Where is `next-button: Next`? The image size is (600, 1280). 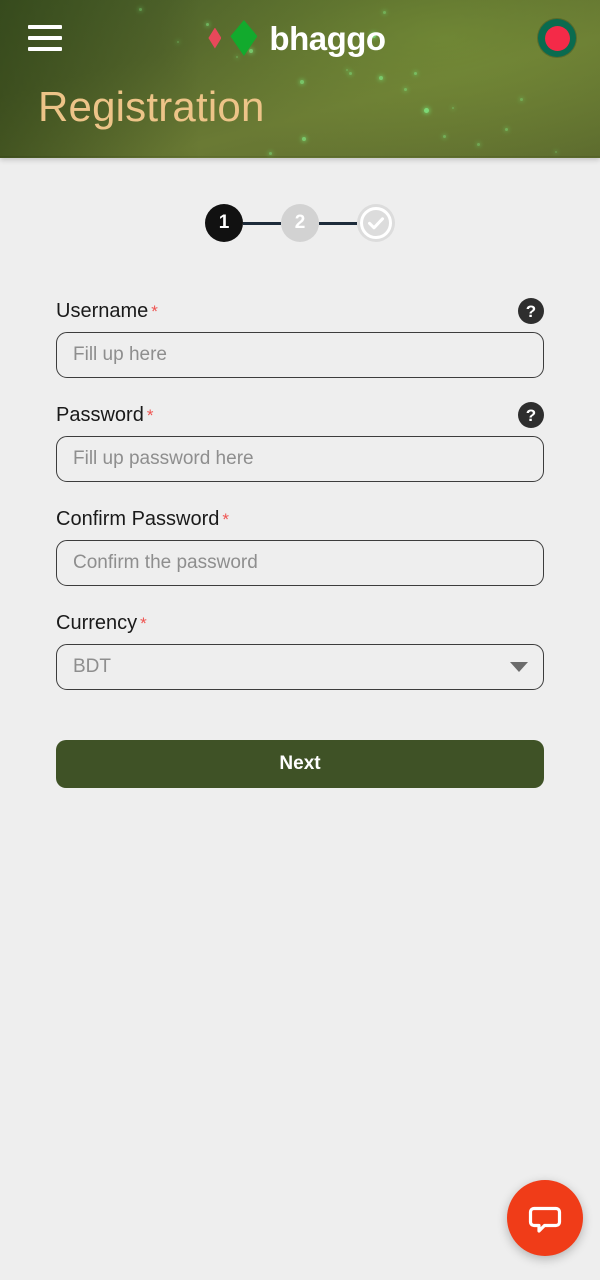 next-button: Next is located at coordinates (300, 764).